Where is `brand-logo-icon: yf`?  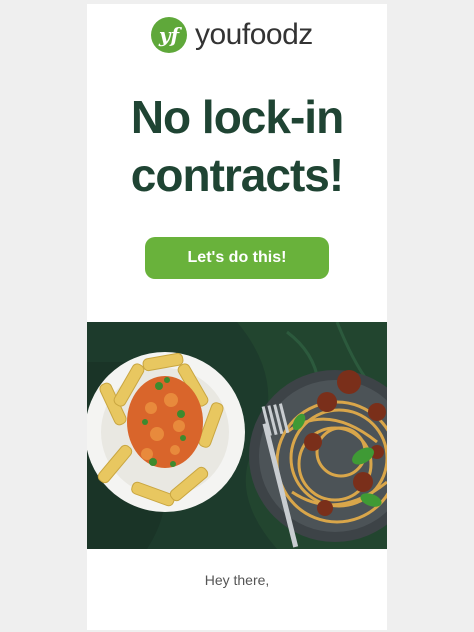
brand-logo-icon: yf is located at coordinates (169, 35).